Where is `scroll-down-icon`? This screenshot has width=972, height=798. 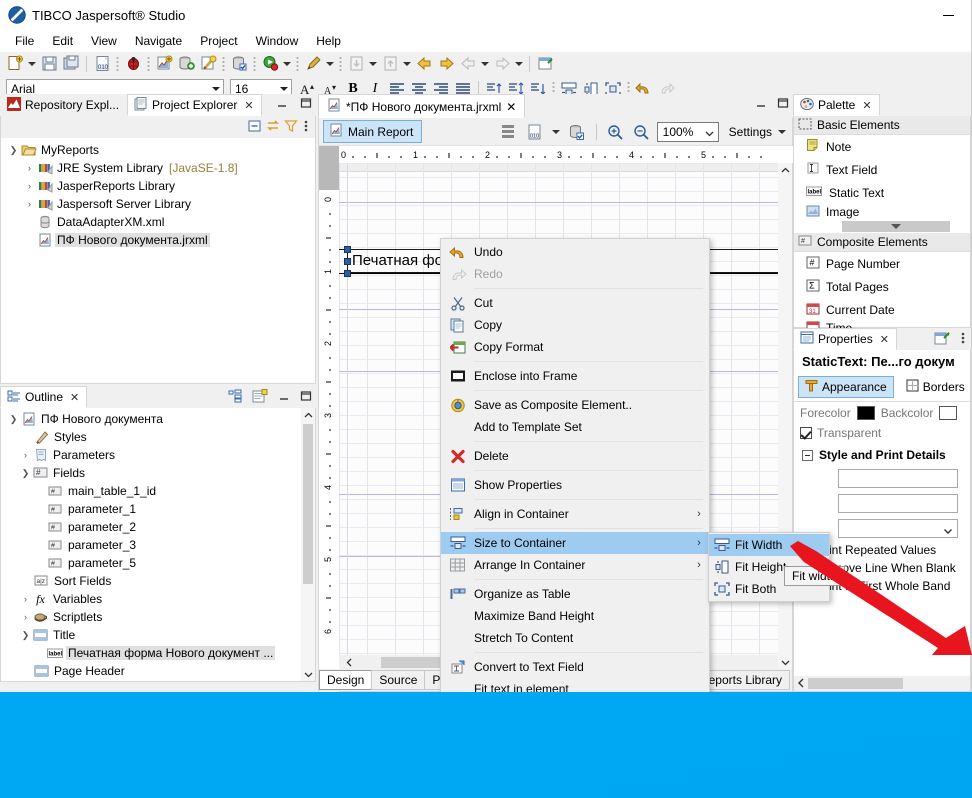
scroll-down-icon is located at coordinates (308, 674).